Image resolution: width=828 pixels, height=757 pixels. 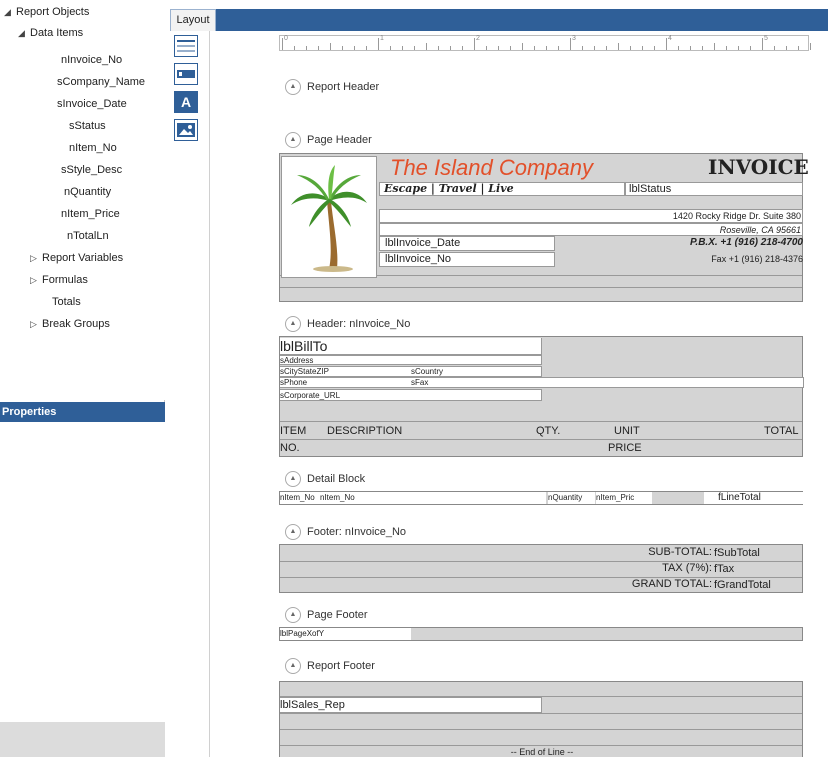 What do you see at coordinates (186, 130) in the screenshot?
I see `image-tool-icon` at bounding box center [186, 130].